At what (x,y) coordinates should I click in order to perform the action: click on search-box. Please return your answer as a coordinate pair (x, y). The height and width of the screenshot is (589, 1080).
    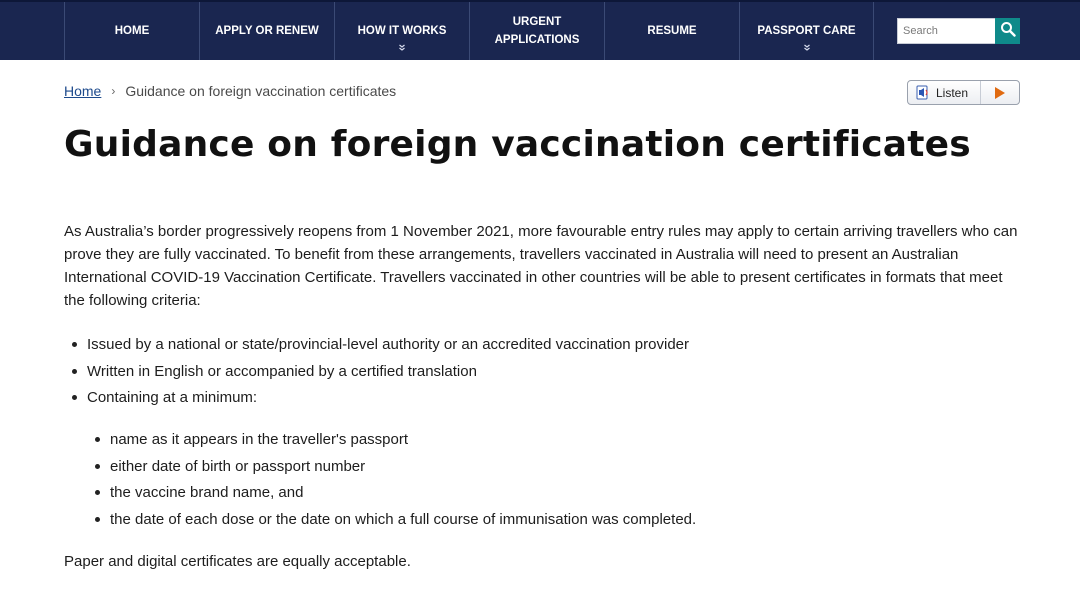
    Looking at the image, I should click on (958, 31).